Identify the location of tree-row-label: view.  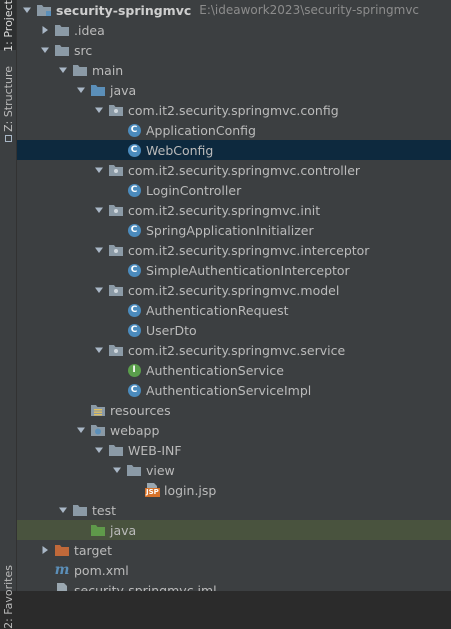
(160, 470).